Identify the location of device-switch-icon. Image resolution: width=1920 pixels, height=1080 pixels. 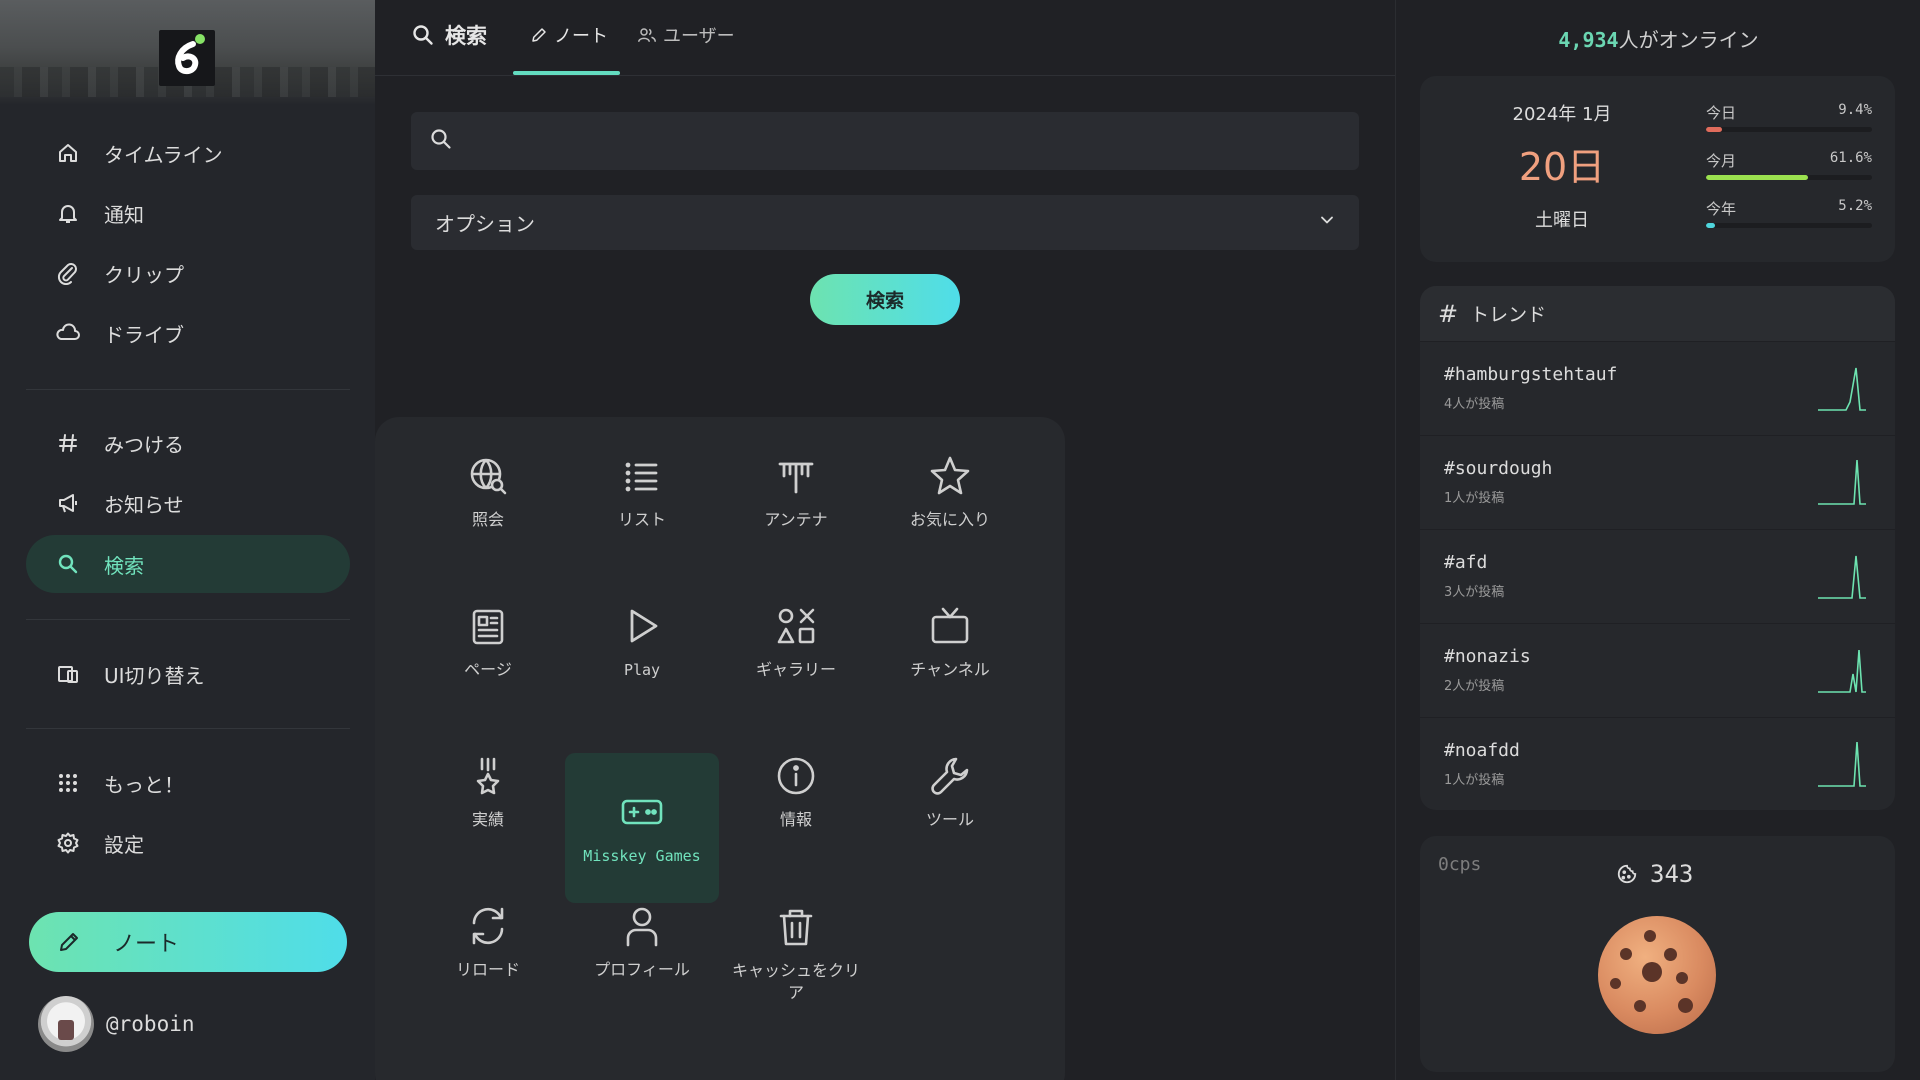
(68, 674).